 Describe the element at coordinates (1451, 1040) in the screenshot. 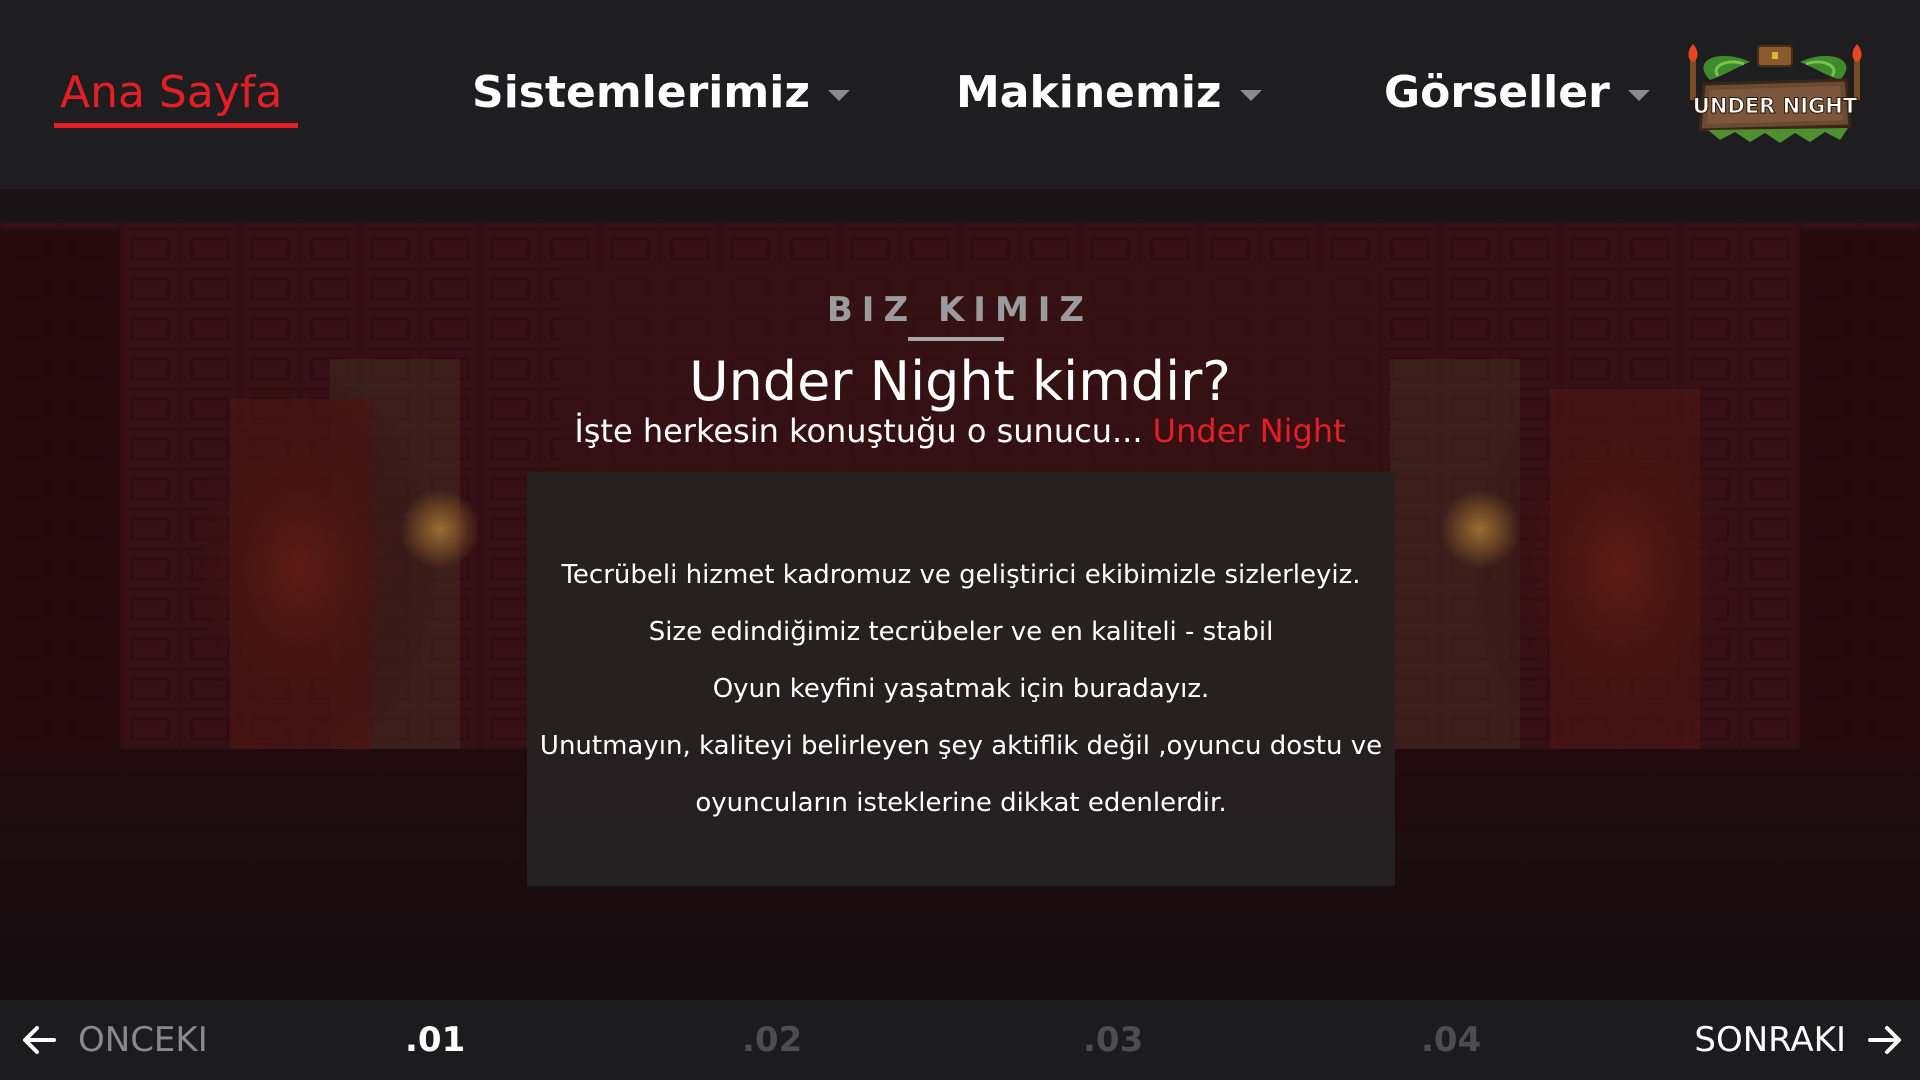

I see `page-indicator-4: .04` at that location.